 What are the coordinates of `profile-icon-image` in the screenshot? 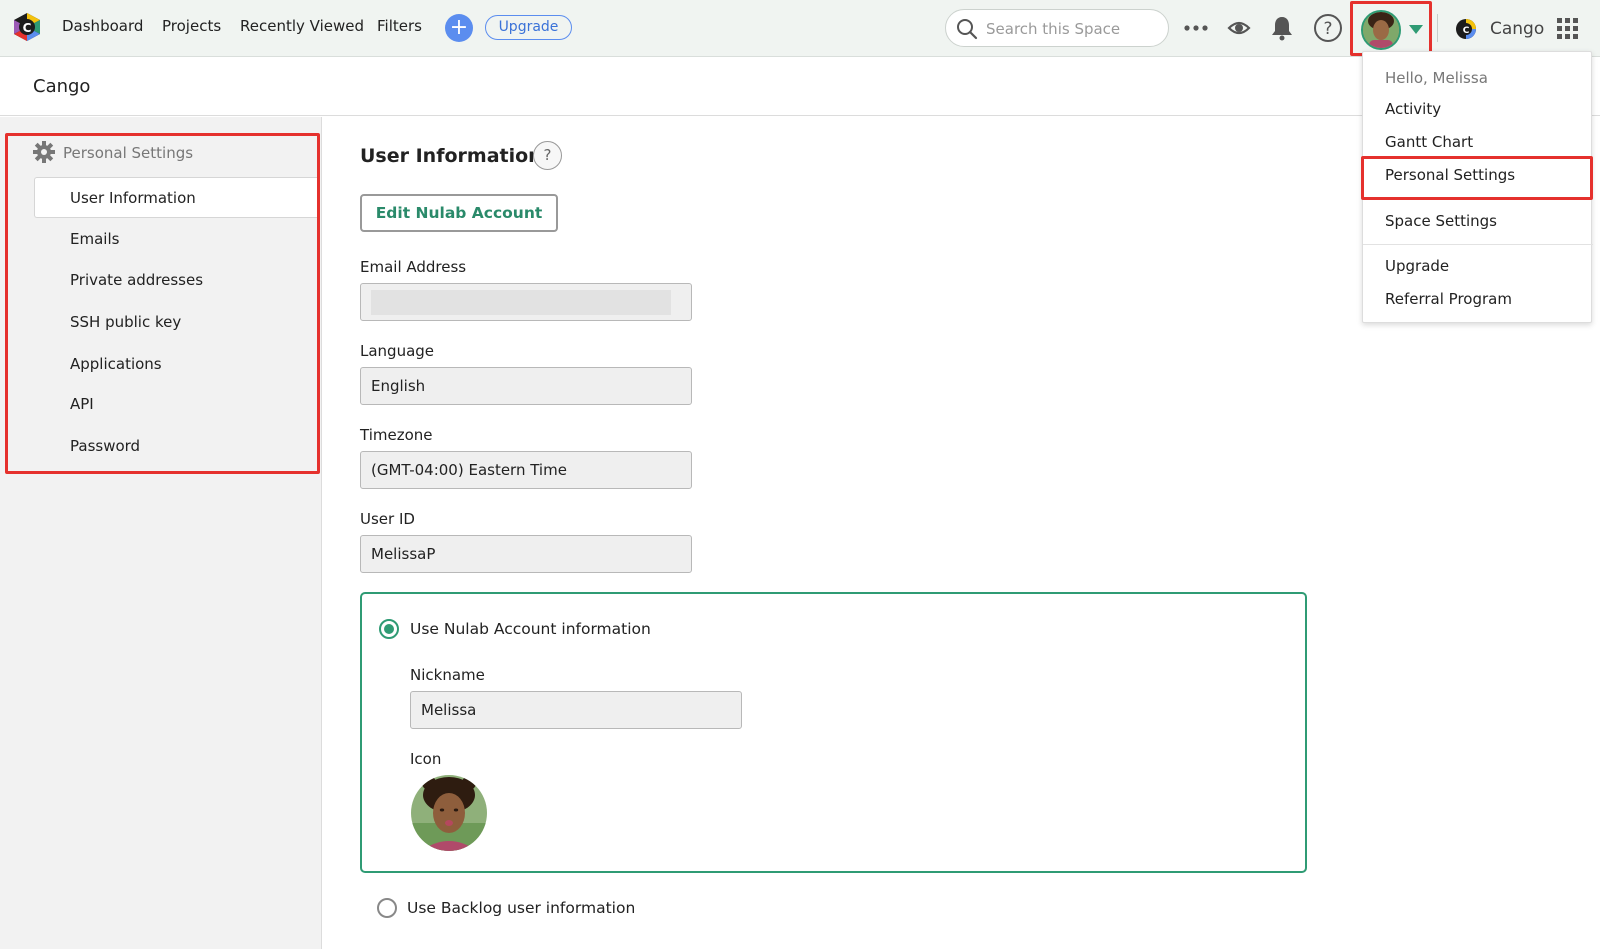 It's located at (449, 813).